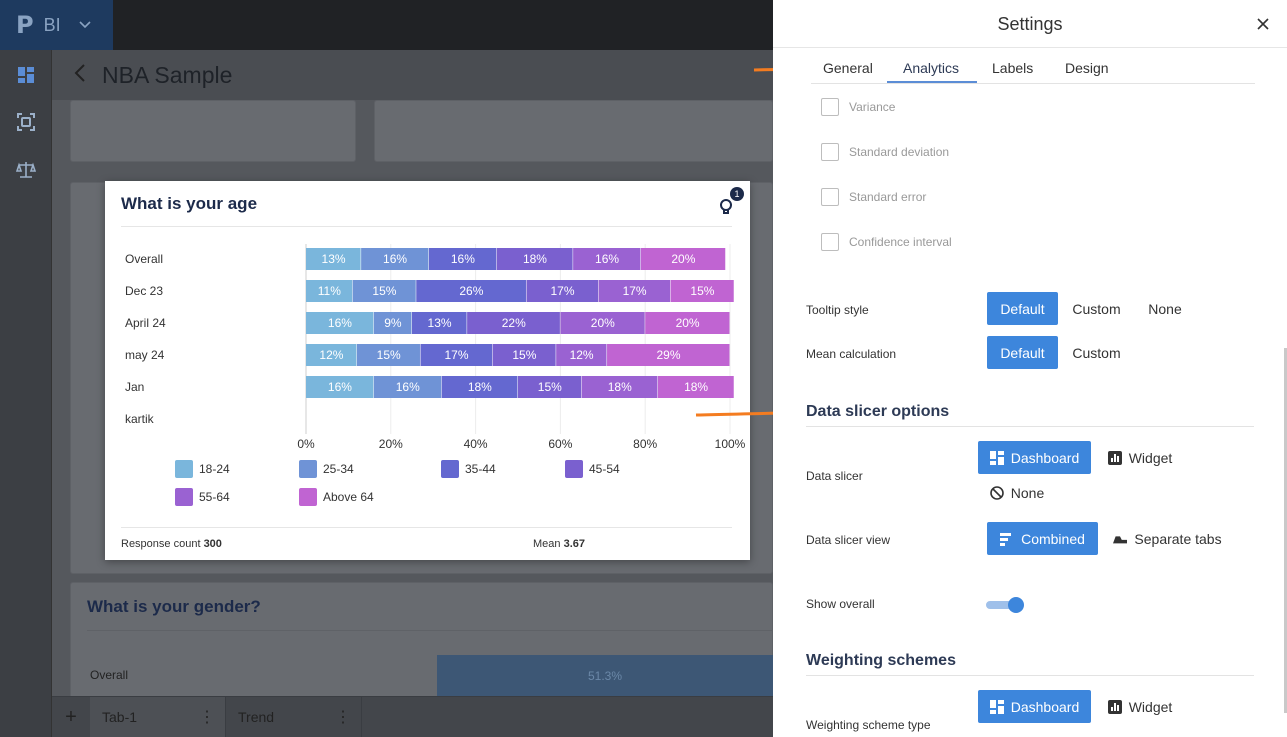 Image resolution: width=1287 pixels, height=737 pixels. I want to click on data-label: 18%, so click(480, 387).